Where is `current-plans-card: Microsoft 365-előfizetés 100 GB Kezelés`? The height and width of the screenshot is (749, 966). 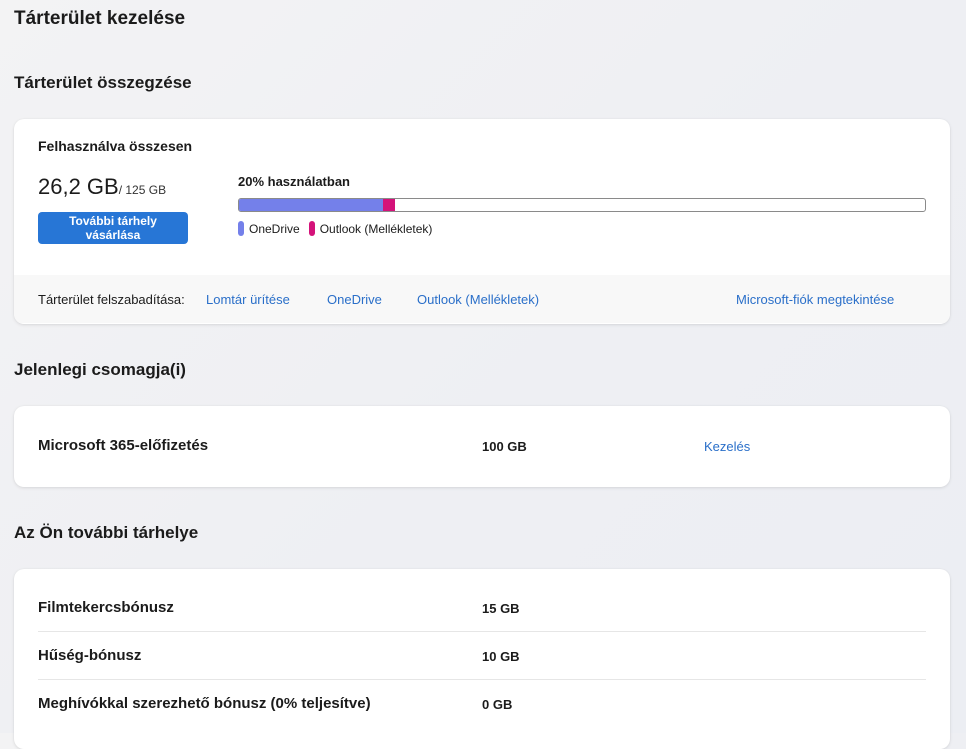
current-plans-card: Microsoft 365-előfizetés 100 GB Kezelés is located at coordinates (482, 446).